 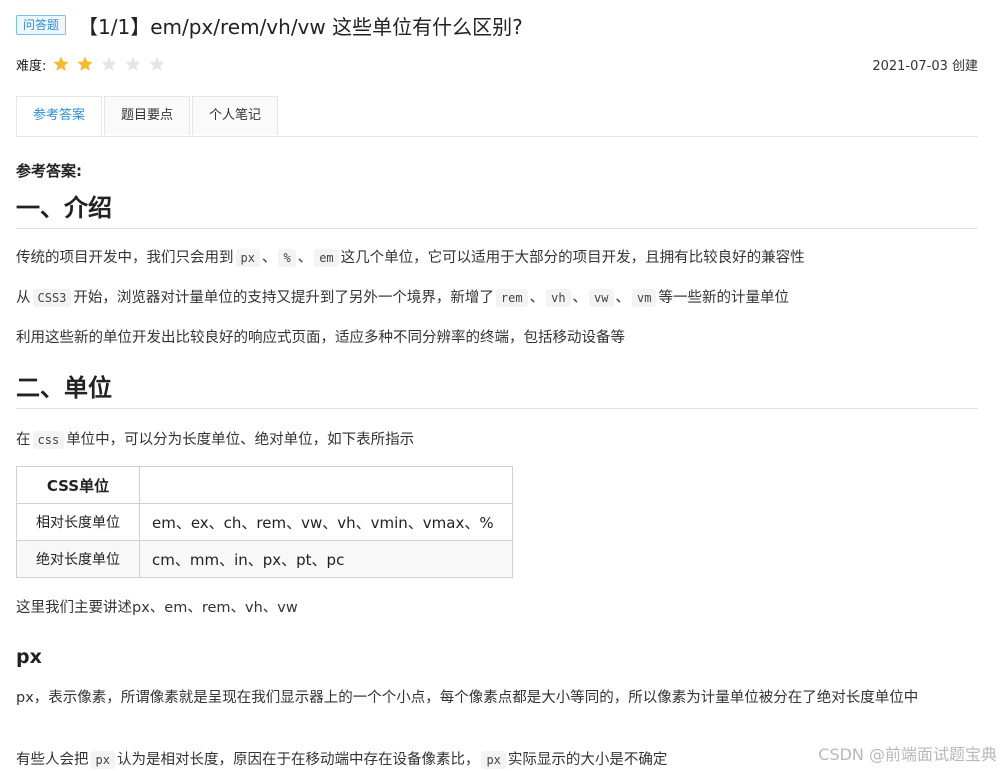 I want to click on inline-code: css, so click(x=48, y=440).